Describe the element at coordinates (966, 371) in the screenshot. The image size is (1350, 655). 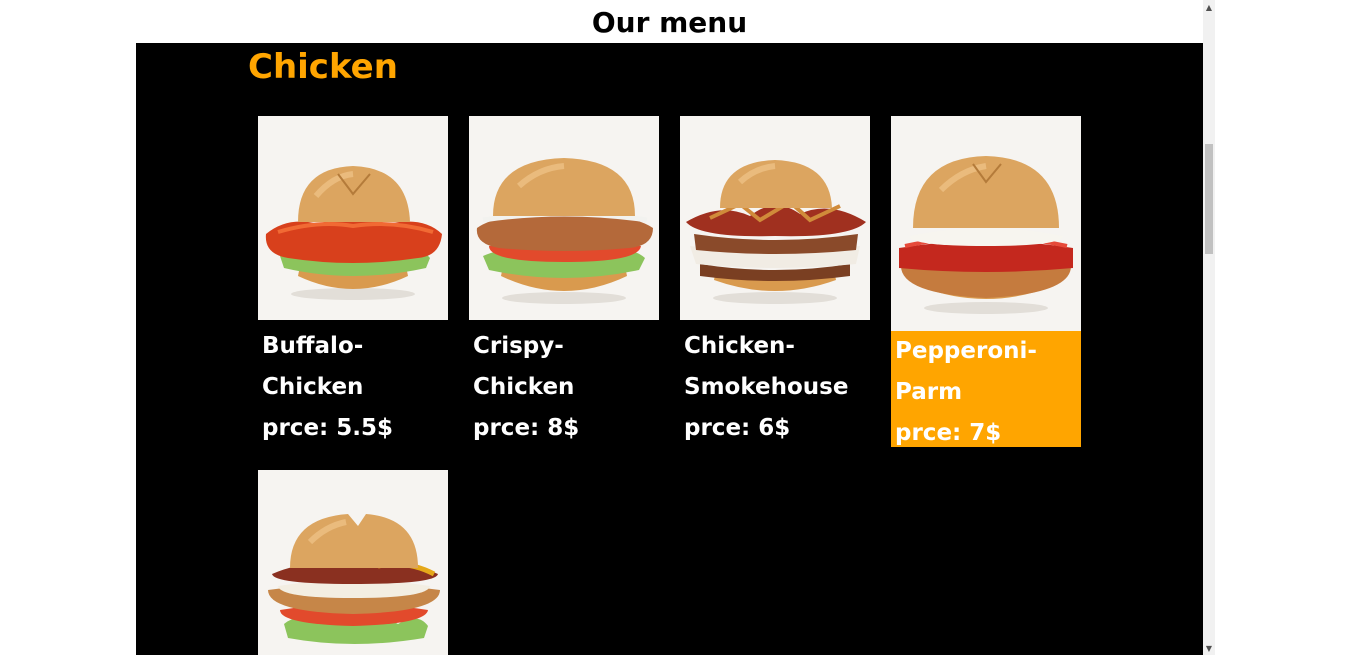
I see `menu-item-name: Pepperoni-Parm` at that location.